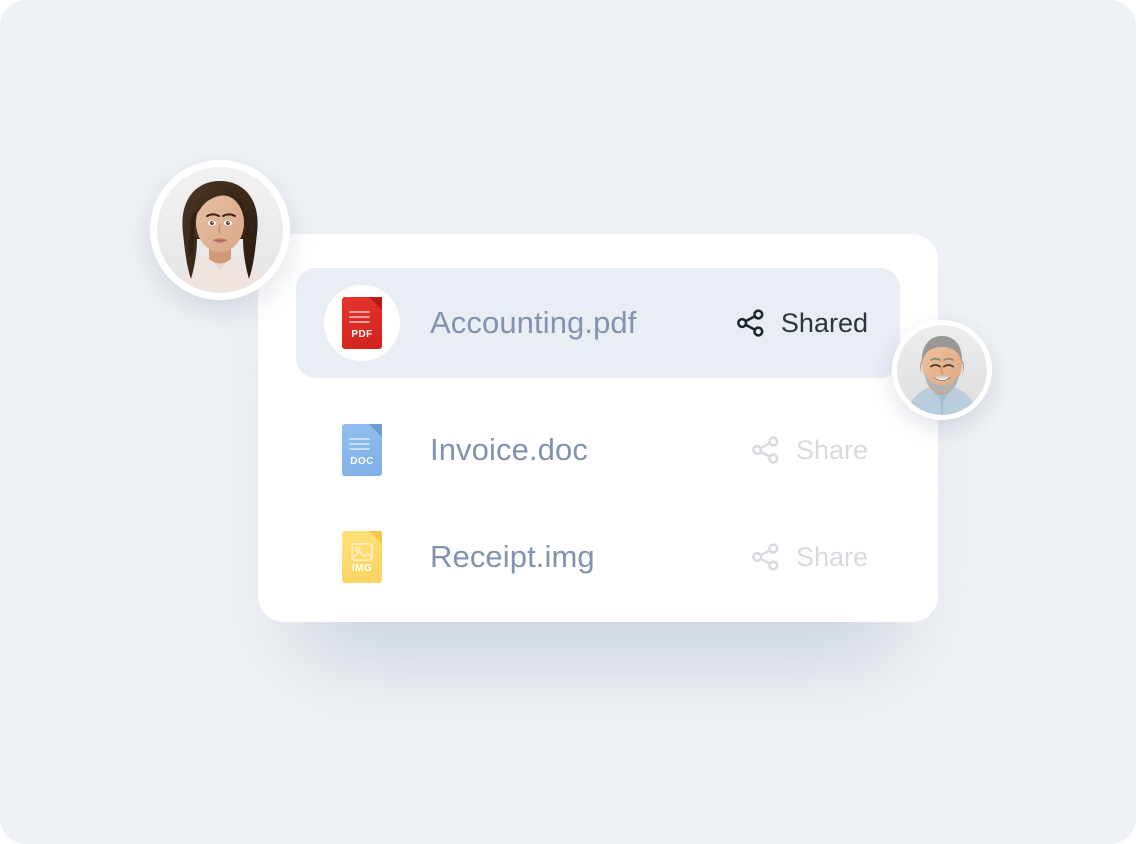  I want to click on img-file-icon: IMG, so click(362, 557).